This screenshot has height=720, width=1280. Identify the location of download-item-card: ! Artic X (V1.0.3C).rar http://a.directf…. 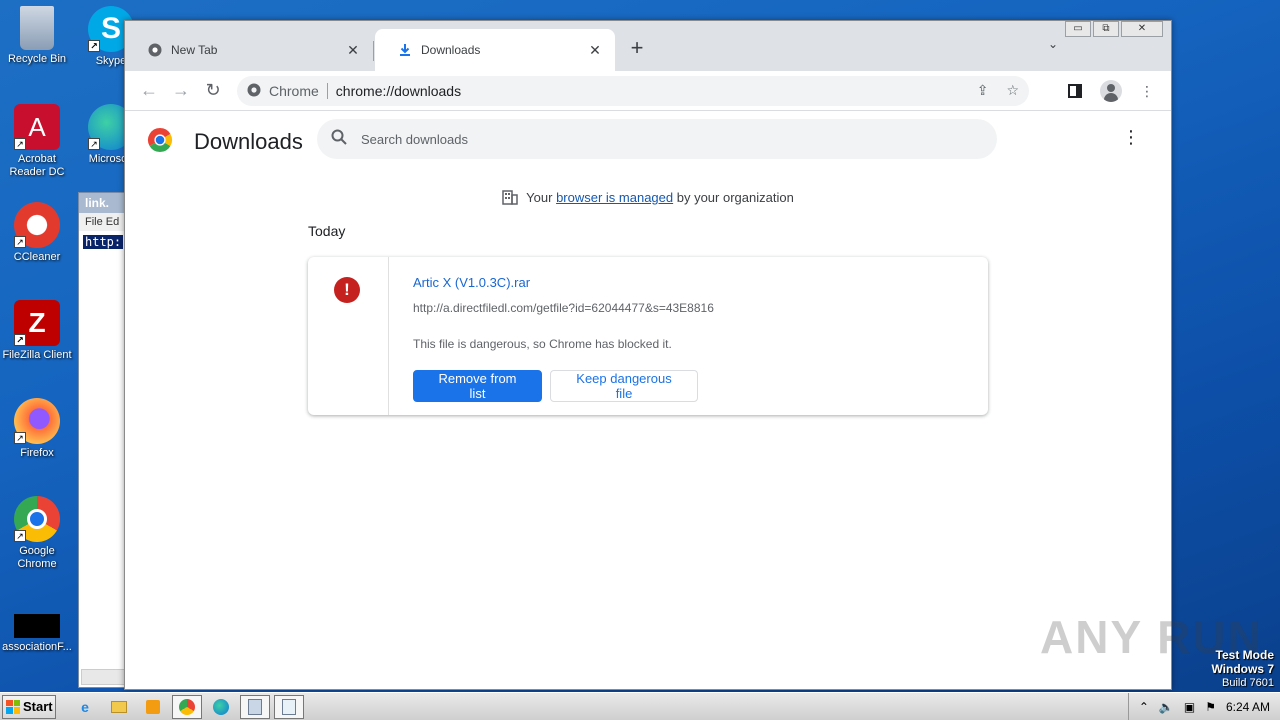
(648, 336).